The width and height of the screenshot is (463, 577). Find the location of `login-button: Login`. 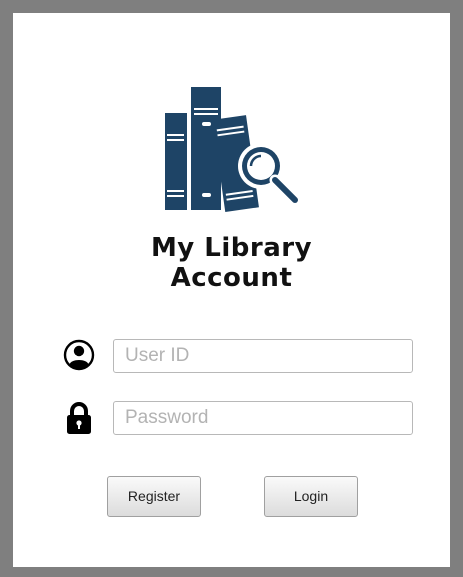

login-button: Login is located at coordinates (311, 496).